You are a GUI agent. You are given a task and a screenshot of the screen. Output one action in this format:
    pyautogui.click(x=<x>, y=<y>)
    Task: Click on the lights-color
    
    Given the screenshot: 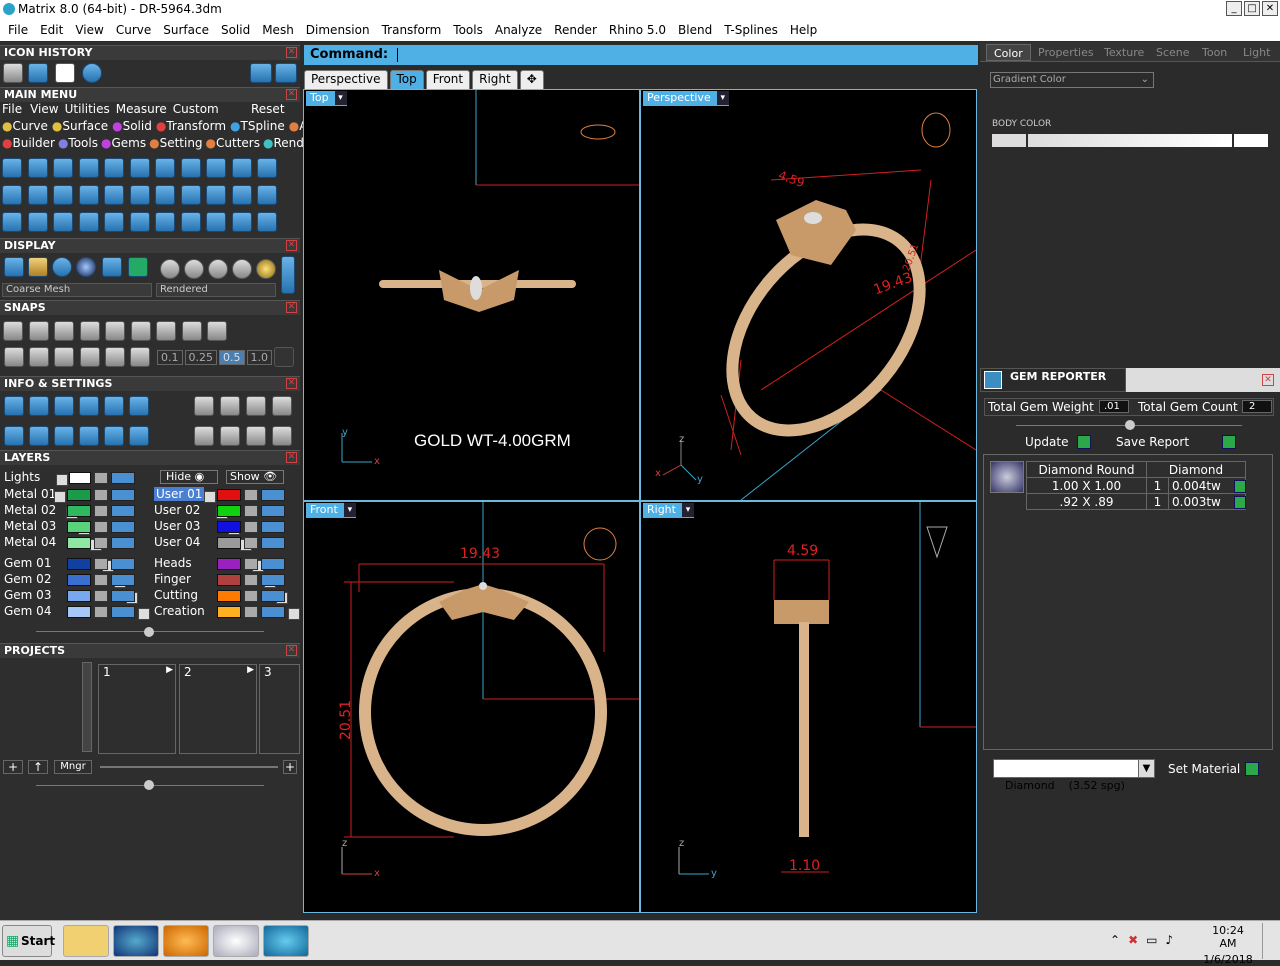 What is the action you would take?
    pyautogui.click(x=80, y=478)
    